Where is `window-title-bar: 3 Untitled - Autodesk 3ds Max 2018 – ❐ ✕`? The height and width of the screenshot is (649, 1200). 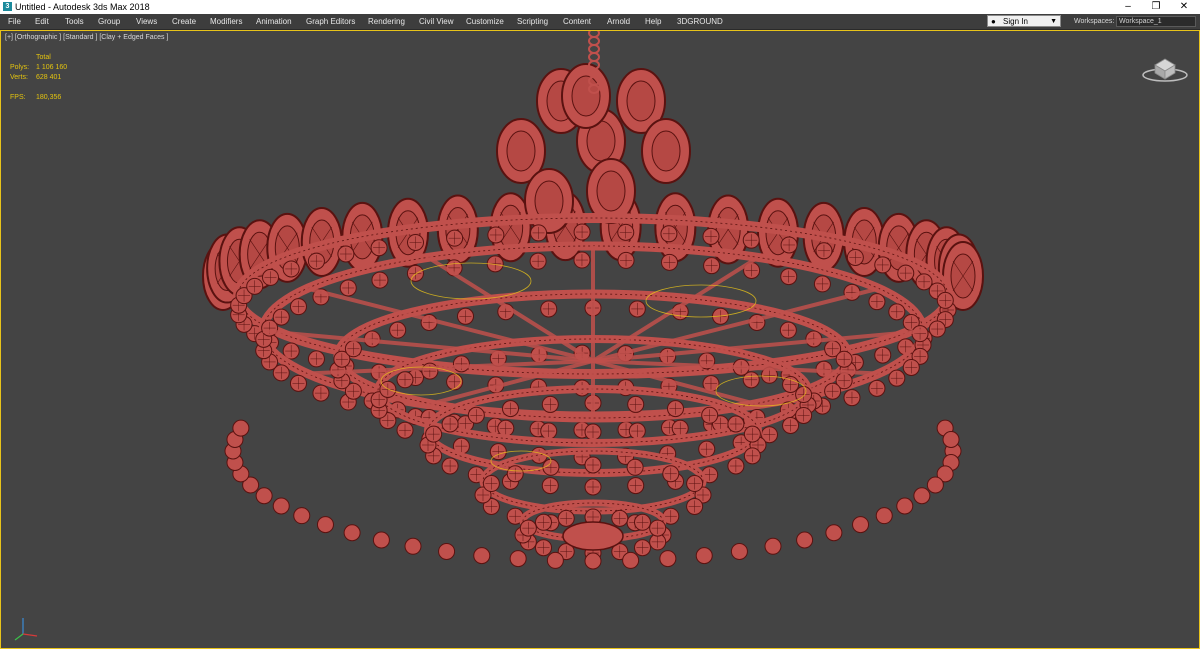 window-title-bar: 3 Untitled - Autodesk 3ds Max 2018 – ❐ ✕ is located at coordinates (600, 7).